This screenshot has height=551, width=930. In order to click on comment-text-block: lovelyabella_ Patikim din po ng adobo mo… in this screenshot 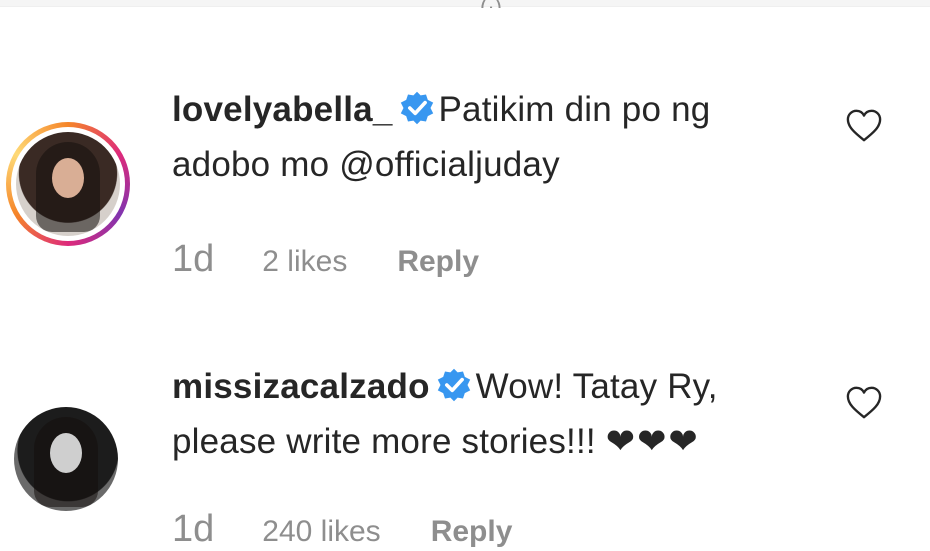, I will do `click(492, 137)`.